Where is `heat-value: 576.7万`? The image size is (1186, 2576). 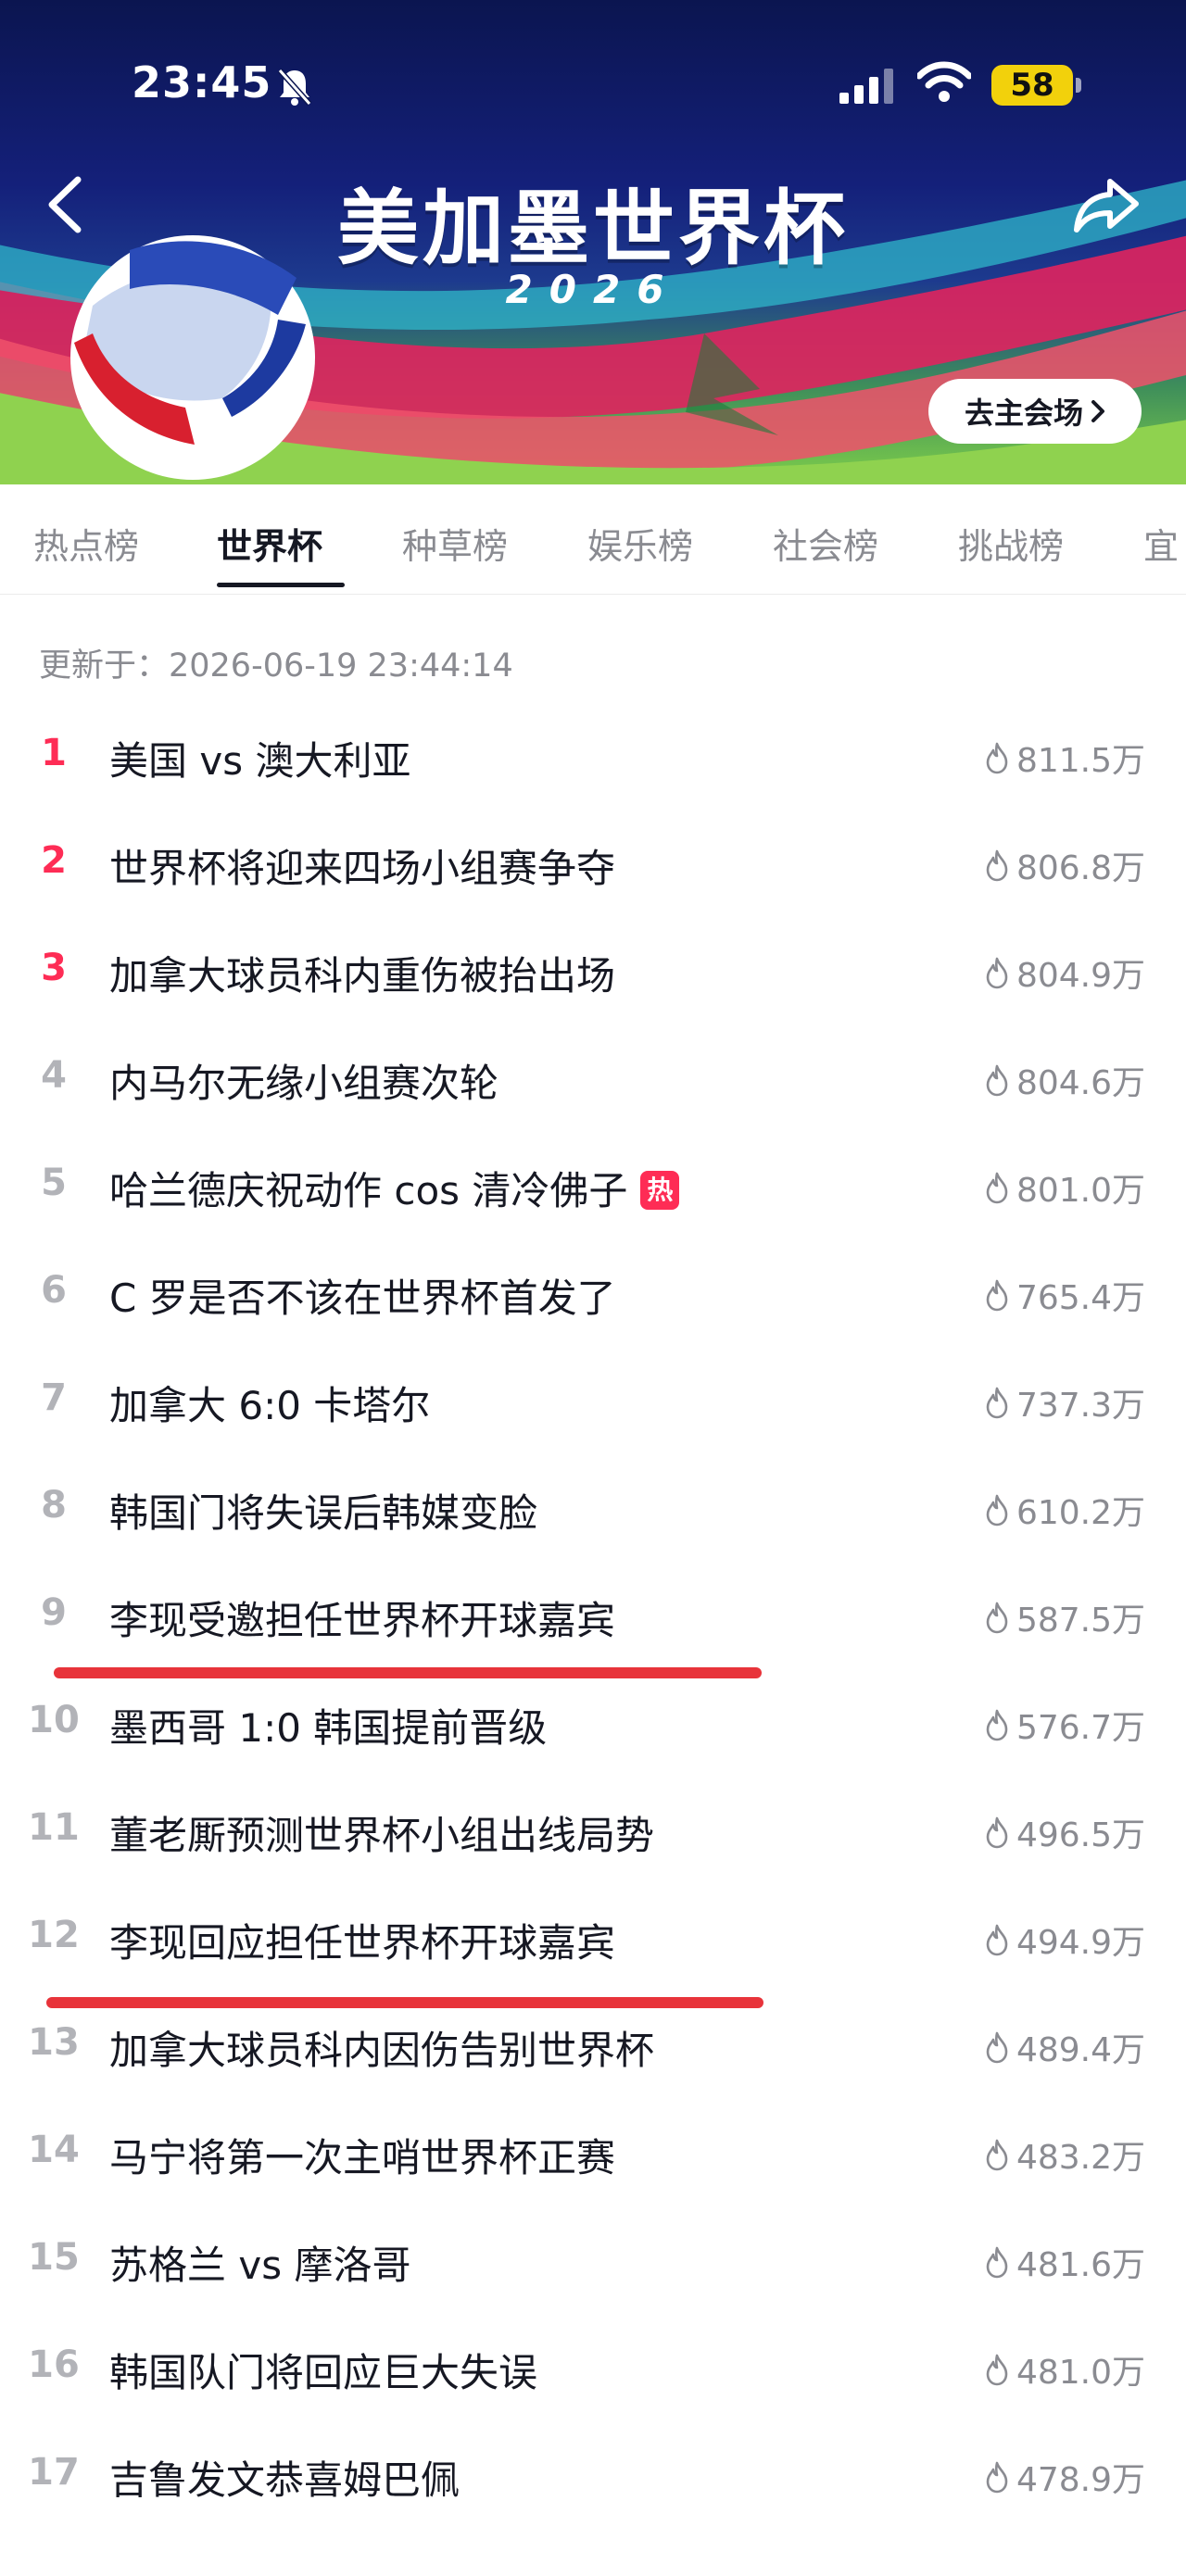 heat-value: 576.7万 is located at coordinates (1080, 1728).